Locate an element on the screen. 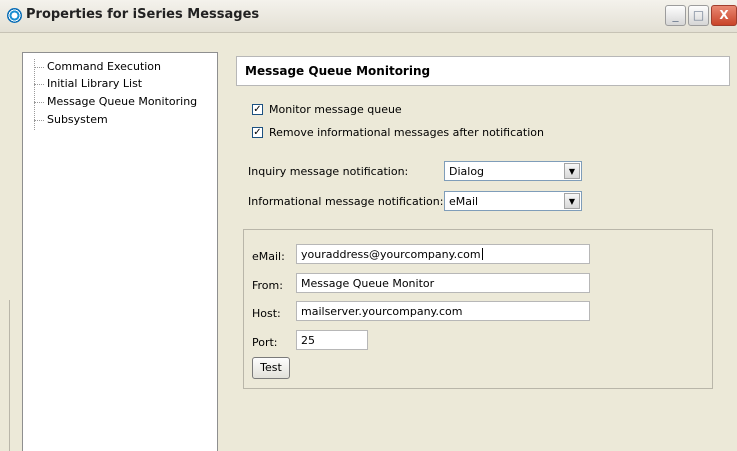  informational-notification-select: eMail ▼ is located at coordinates (513, 201).